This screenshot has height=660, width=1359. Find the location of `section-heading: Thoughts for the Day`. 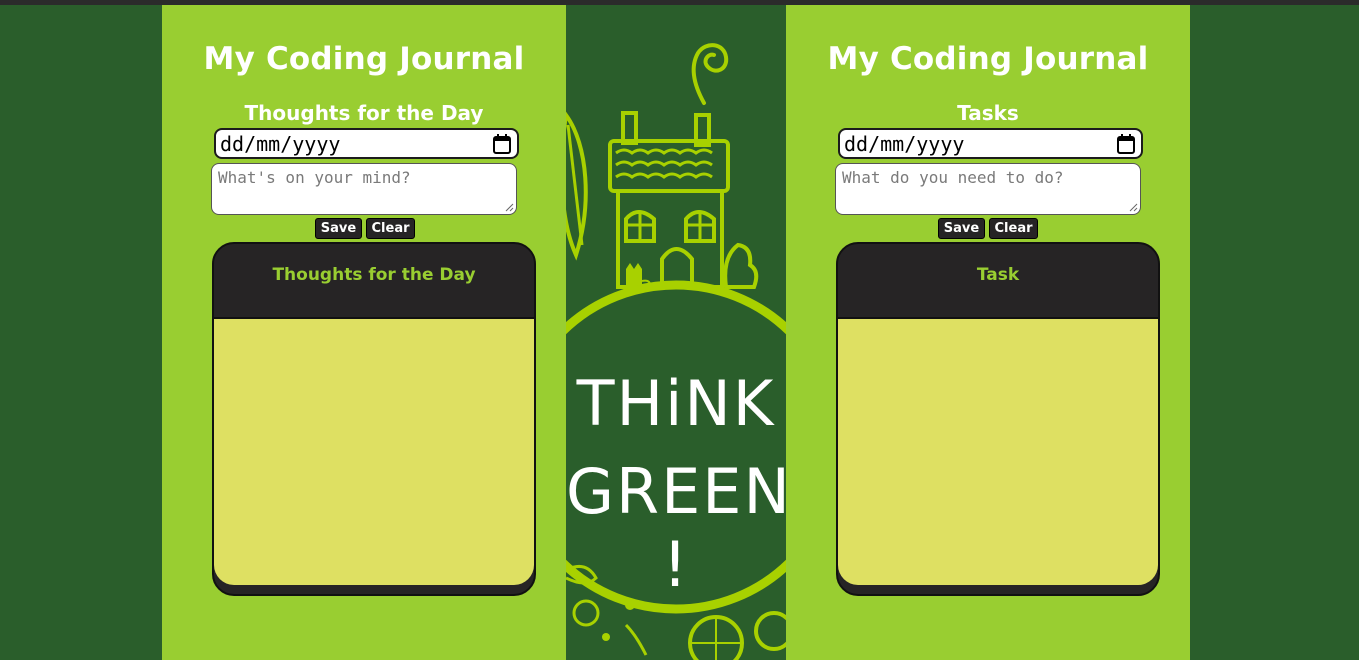

section-heading: Thoughts for the Day is located at coordinates (364, 113).